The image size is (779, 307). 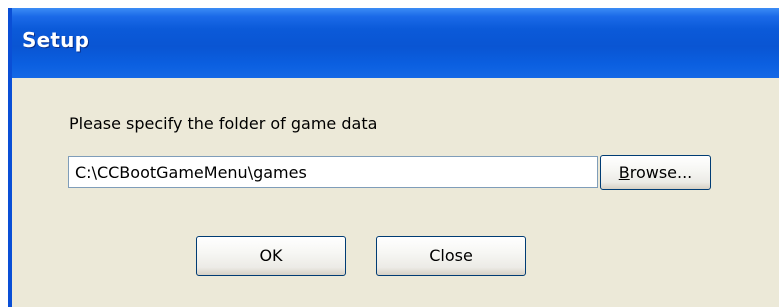 I want to click on window-title: Setup, so click(x=56, y=40).